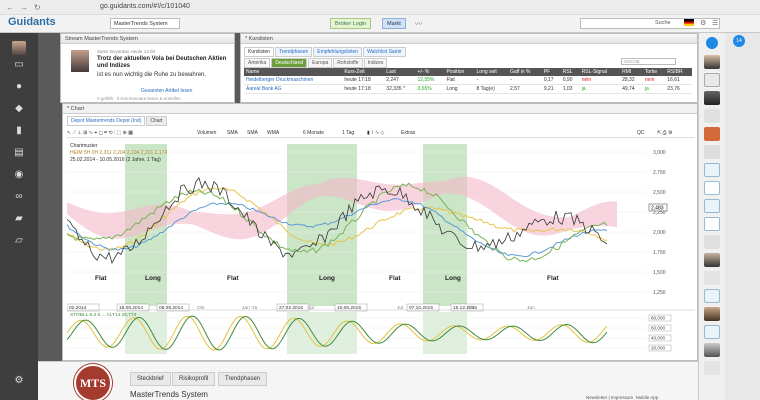  I want to click on forward-icon: →, so click(24, 7).